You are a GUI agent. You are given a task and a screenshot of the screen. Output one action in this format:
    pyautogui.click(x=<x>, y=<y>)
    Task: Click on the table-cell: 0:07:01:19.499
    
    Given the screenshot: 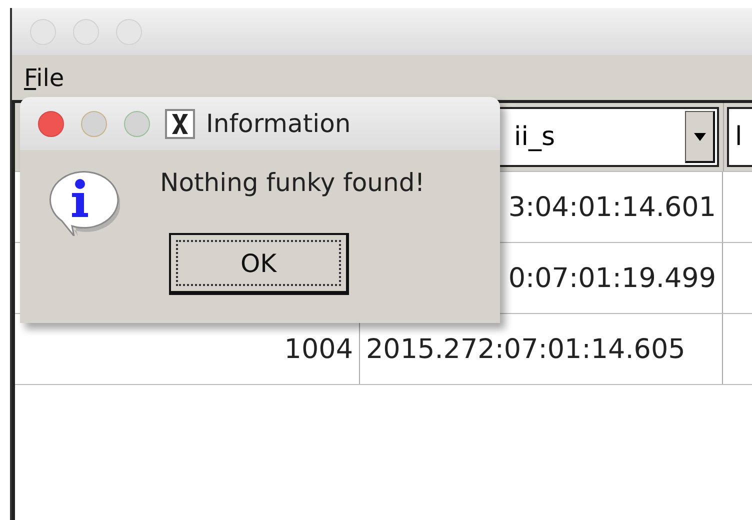 What is the action you would take?
    pyautogui.click(x=612, y=278)
    